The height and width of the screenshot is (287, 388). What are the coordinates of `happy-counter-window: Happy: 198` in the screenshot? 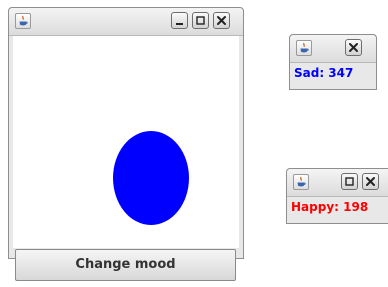 It's located at (337, 196).